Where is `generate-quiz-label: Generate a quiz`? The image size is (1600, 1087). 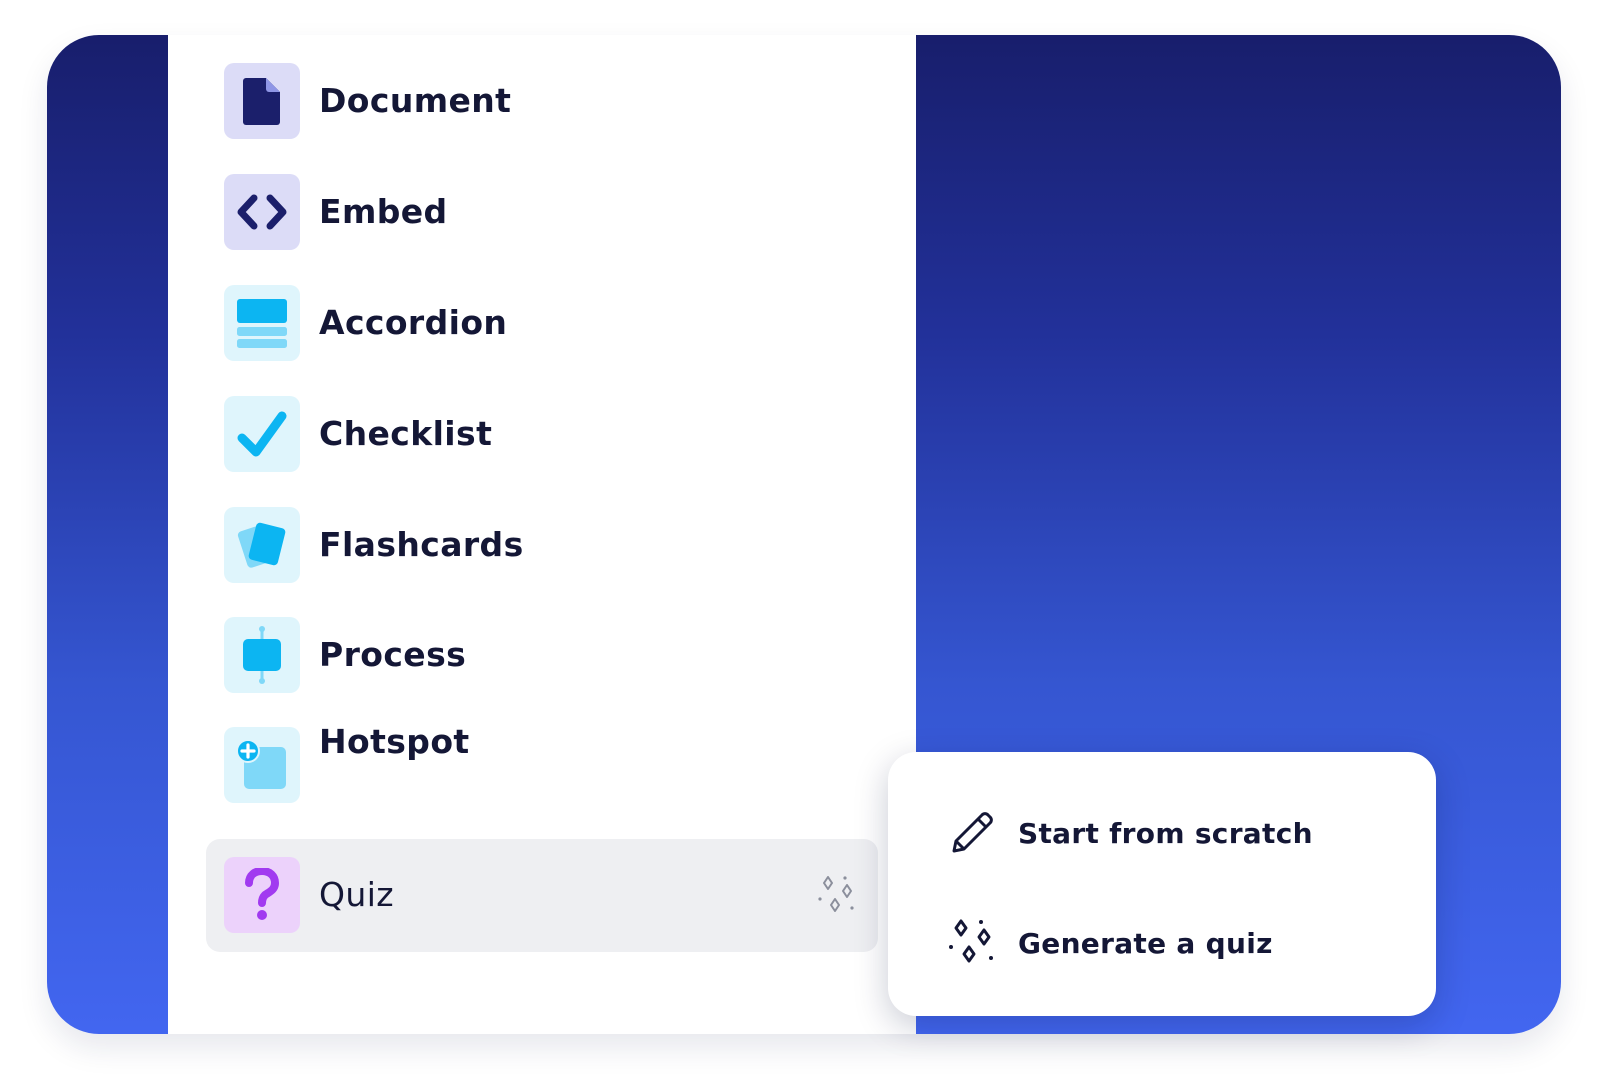 generate-quiz-label: Generate a quiz is located at coordinates (1145, 943).